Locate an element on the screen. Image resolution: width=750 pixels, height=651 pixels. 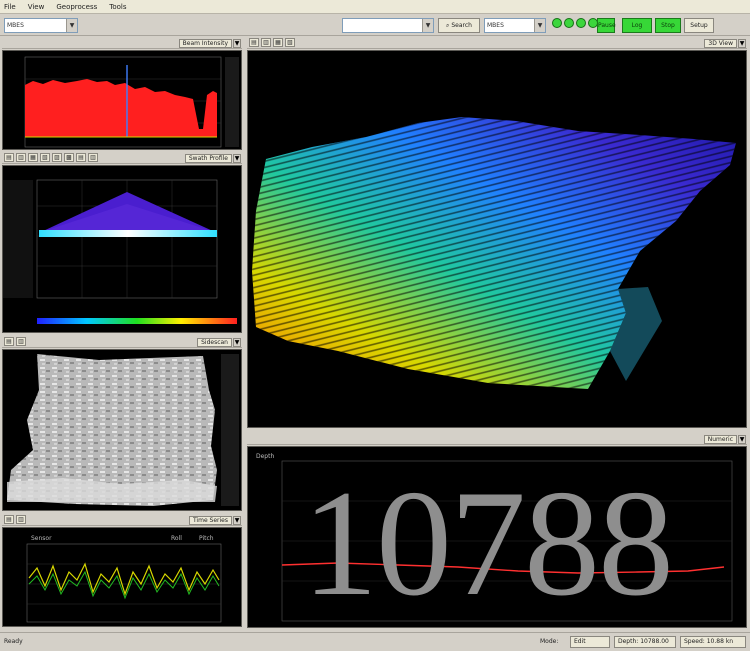
source-select-value: MBES is located at coordinates (495, 25).